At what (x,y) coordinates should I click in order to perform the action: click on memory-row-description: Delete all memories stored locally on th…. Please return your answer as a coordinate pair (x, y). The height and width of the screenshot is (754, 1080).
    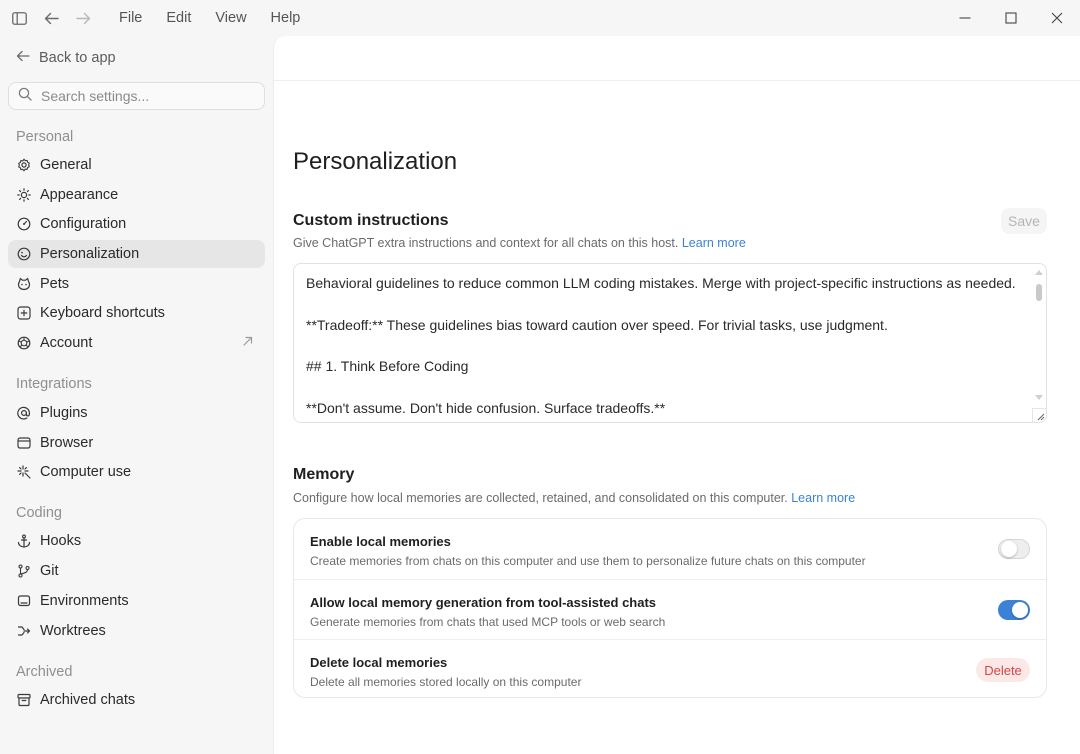
    Looking at the image, I should click on (446, 682).